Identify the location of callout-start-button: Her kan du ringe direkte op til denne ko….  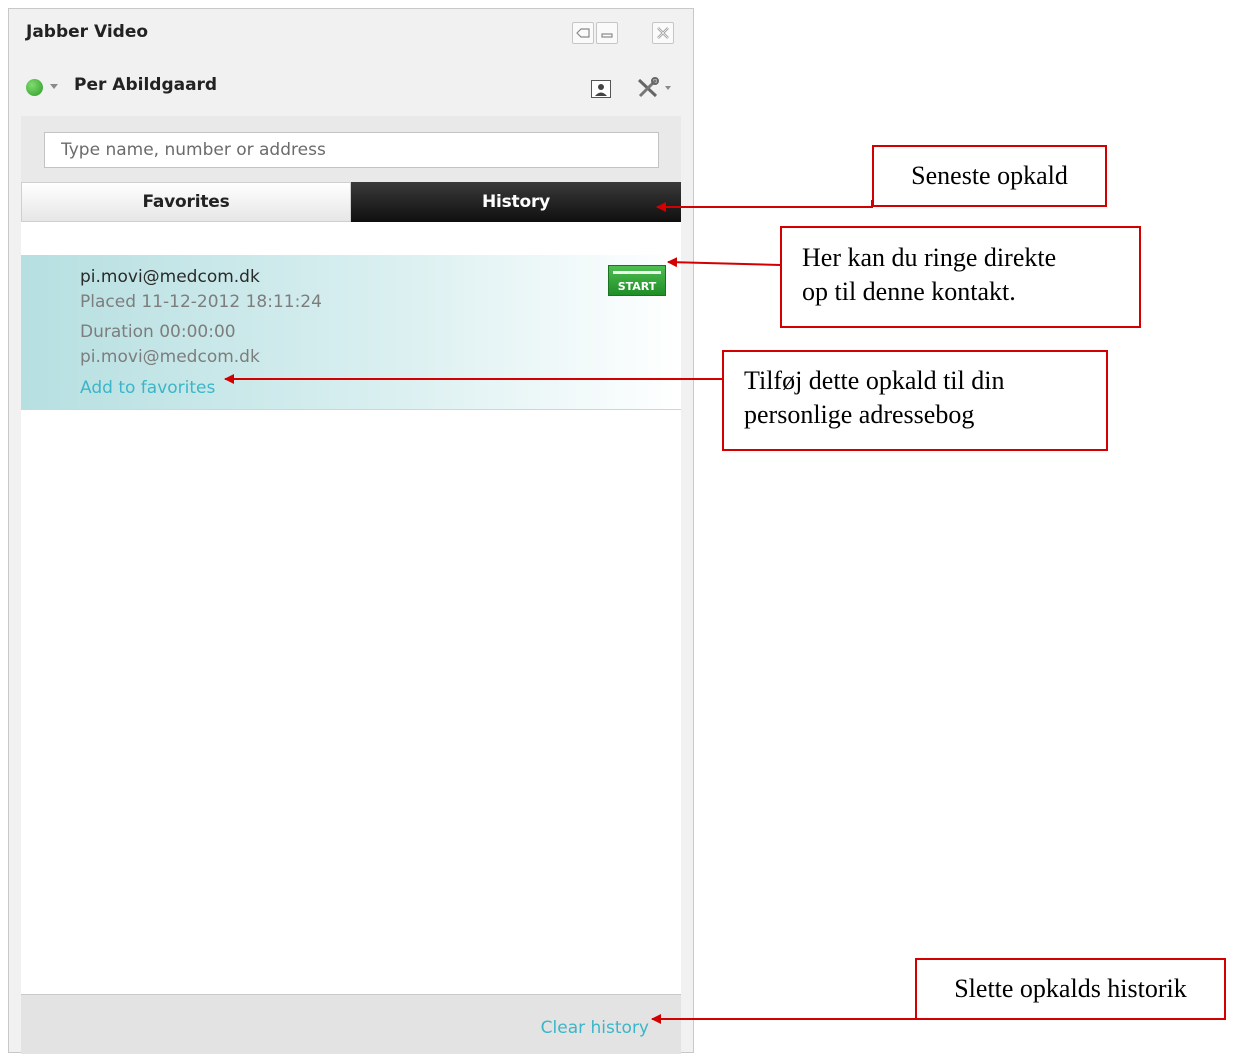
(960, 277).